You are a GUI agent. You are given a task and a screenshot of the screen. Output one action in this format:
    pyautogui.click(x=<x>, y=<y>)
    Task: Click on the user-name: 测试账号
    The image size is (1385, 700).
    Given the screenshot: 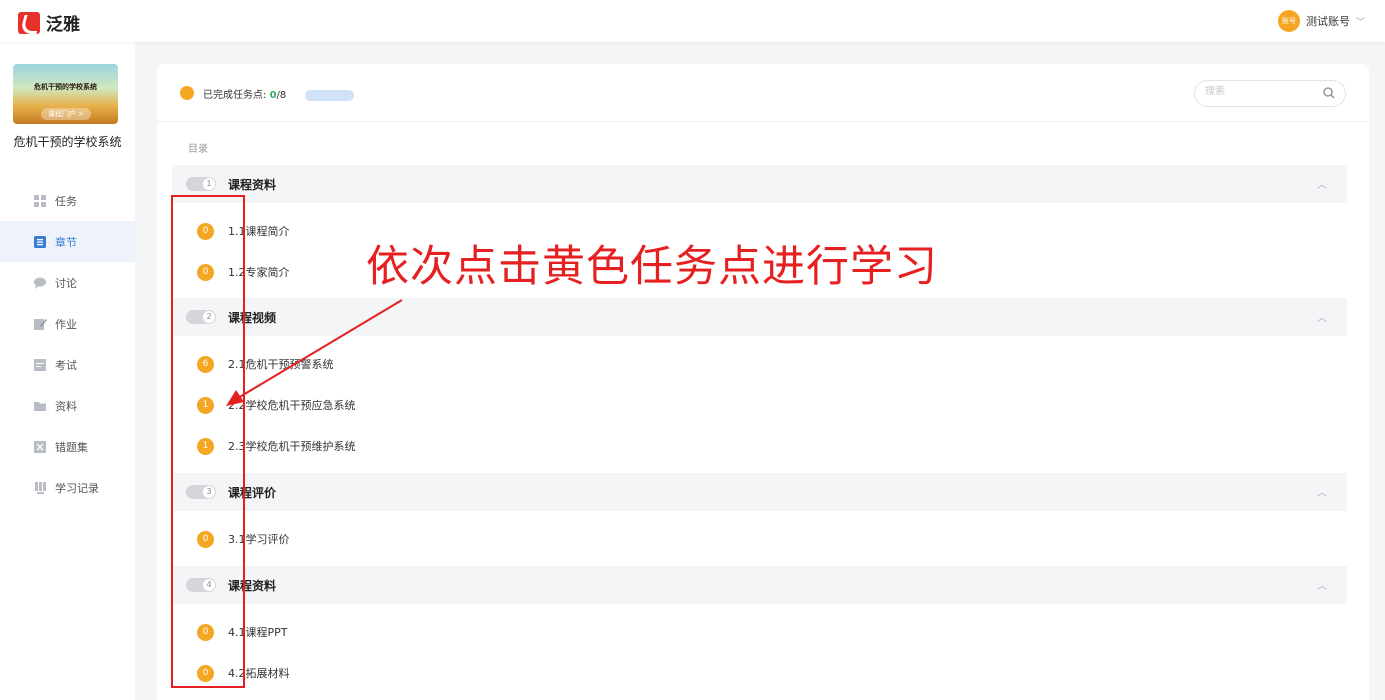 What is the action you would take?
    pyautogui.click(x=1328, y=21)
    